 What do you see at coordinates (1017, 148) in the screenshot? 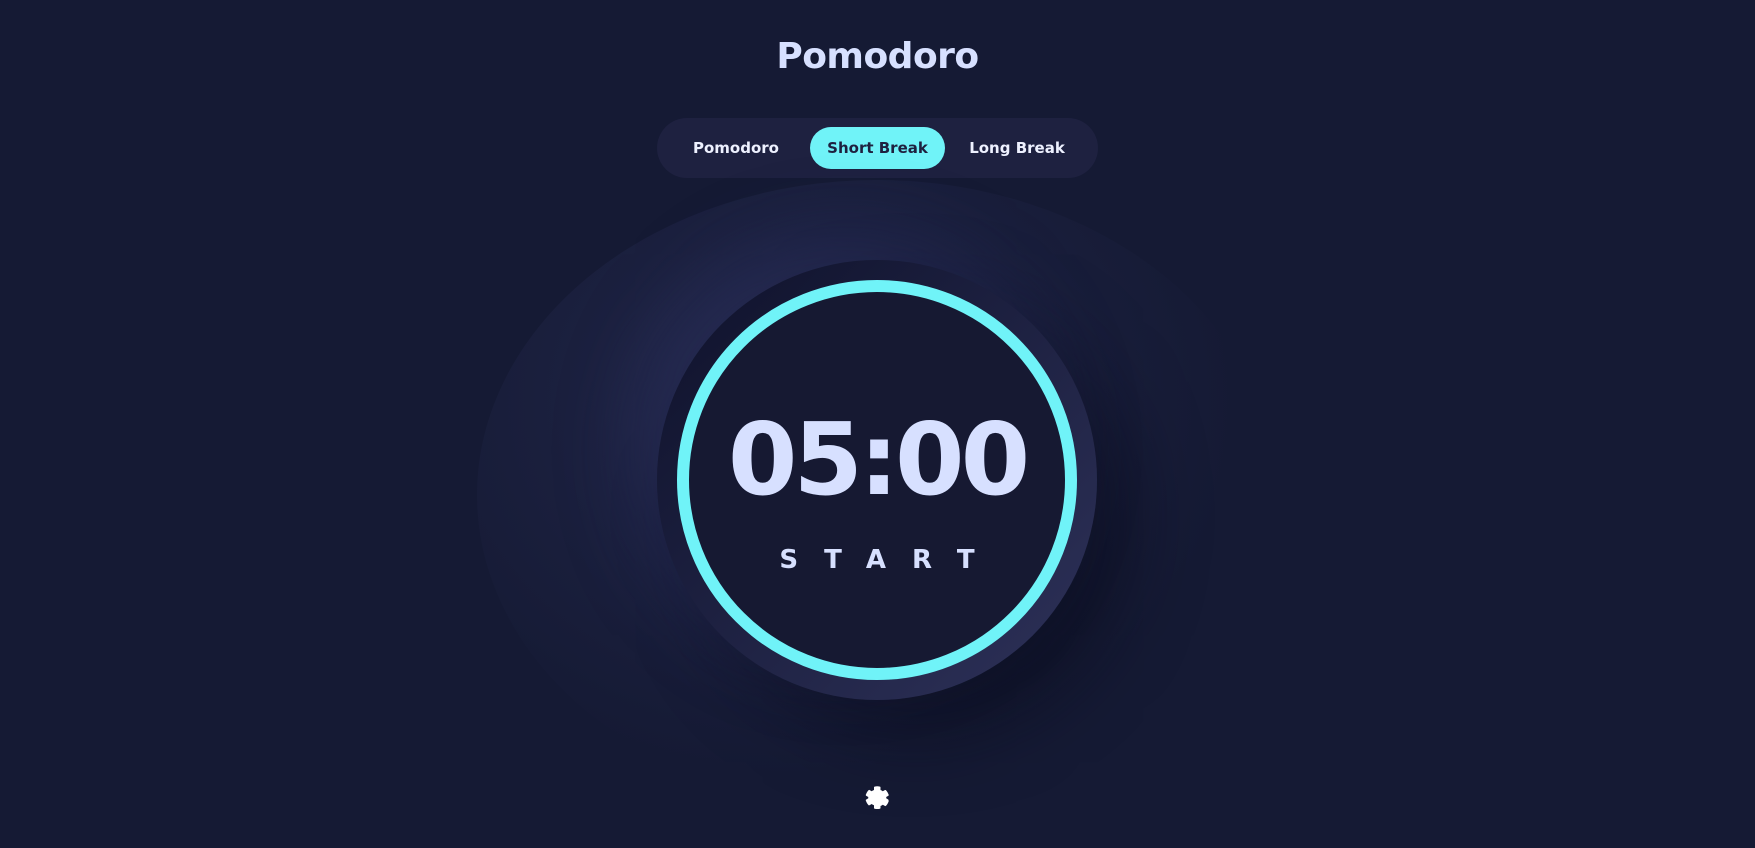
I see `tab-long-break: Long Break` at bounding box center [1017, 148].